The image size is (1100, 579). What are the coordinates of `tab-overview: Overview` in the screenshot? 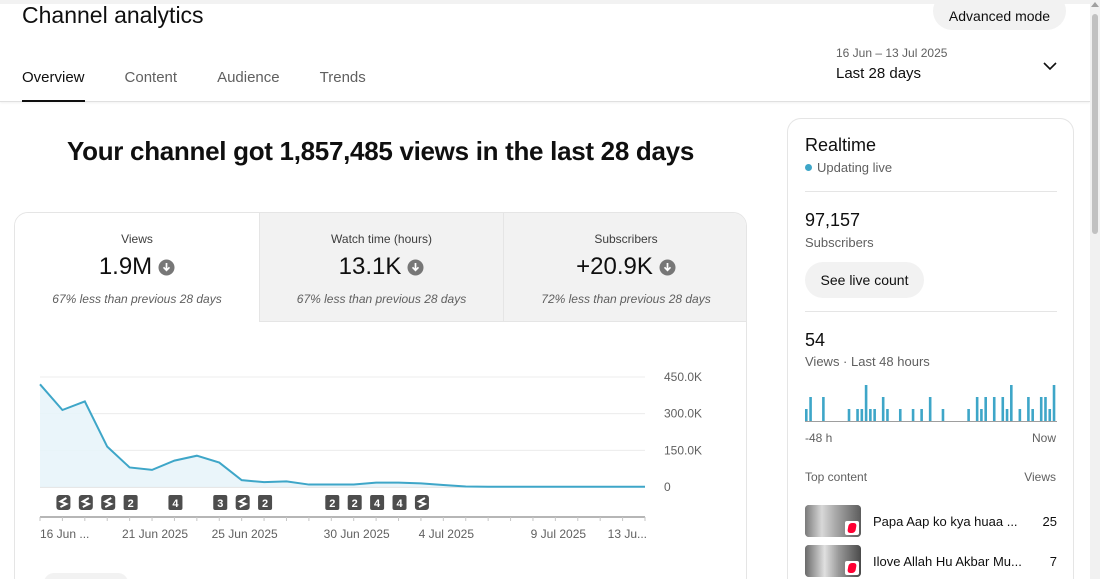 It's located at (53, 80).